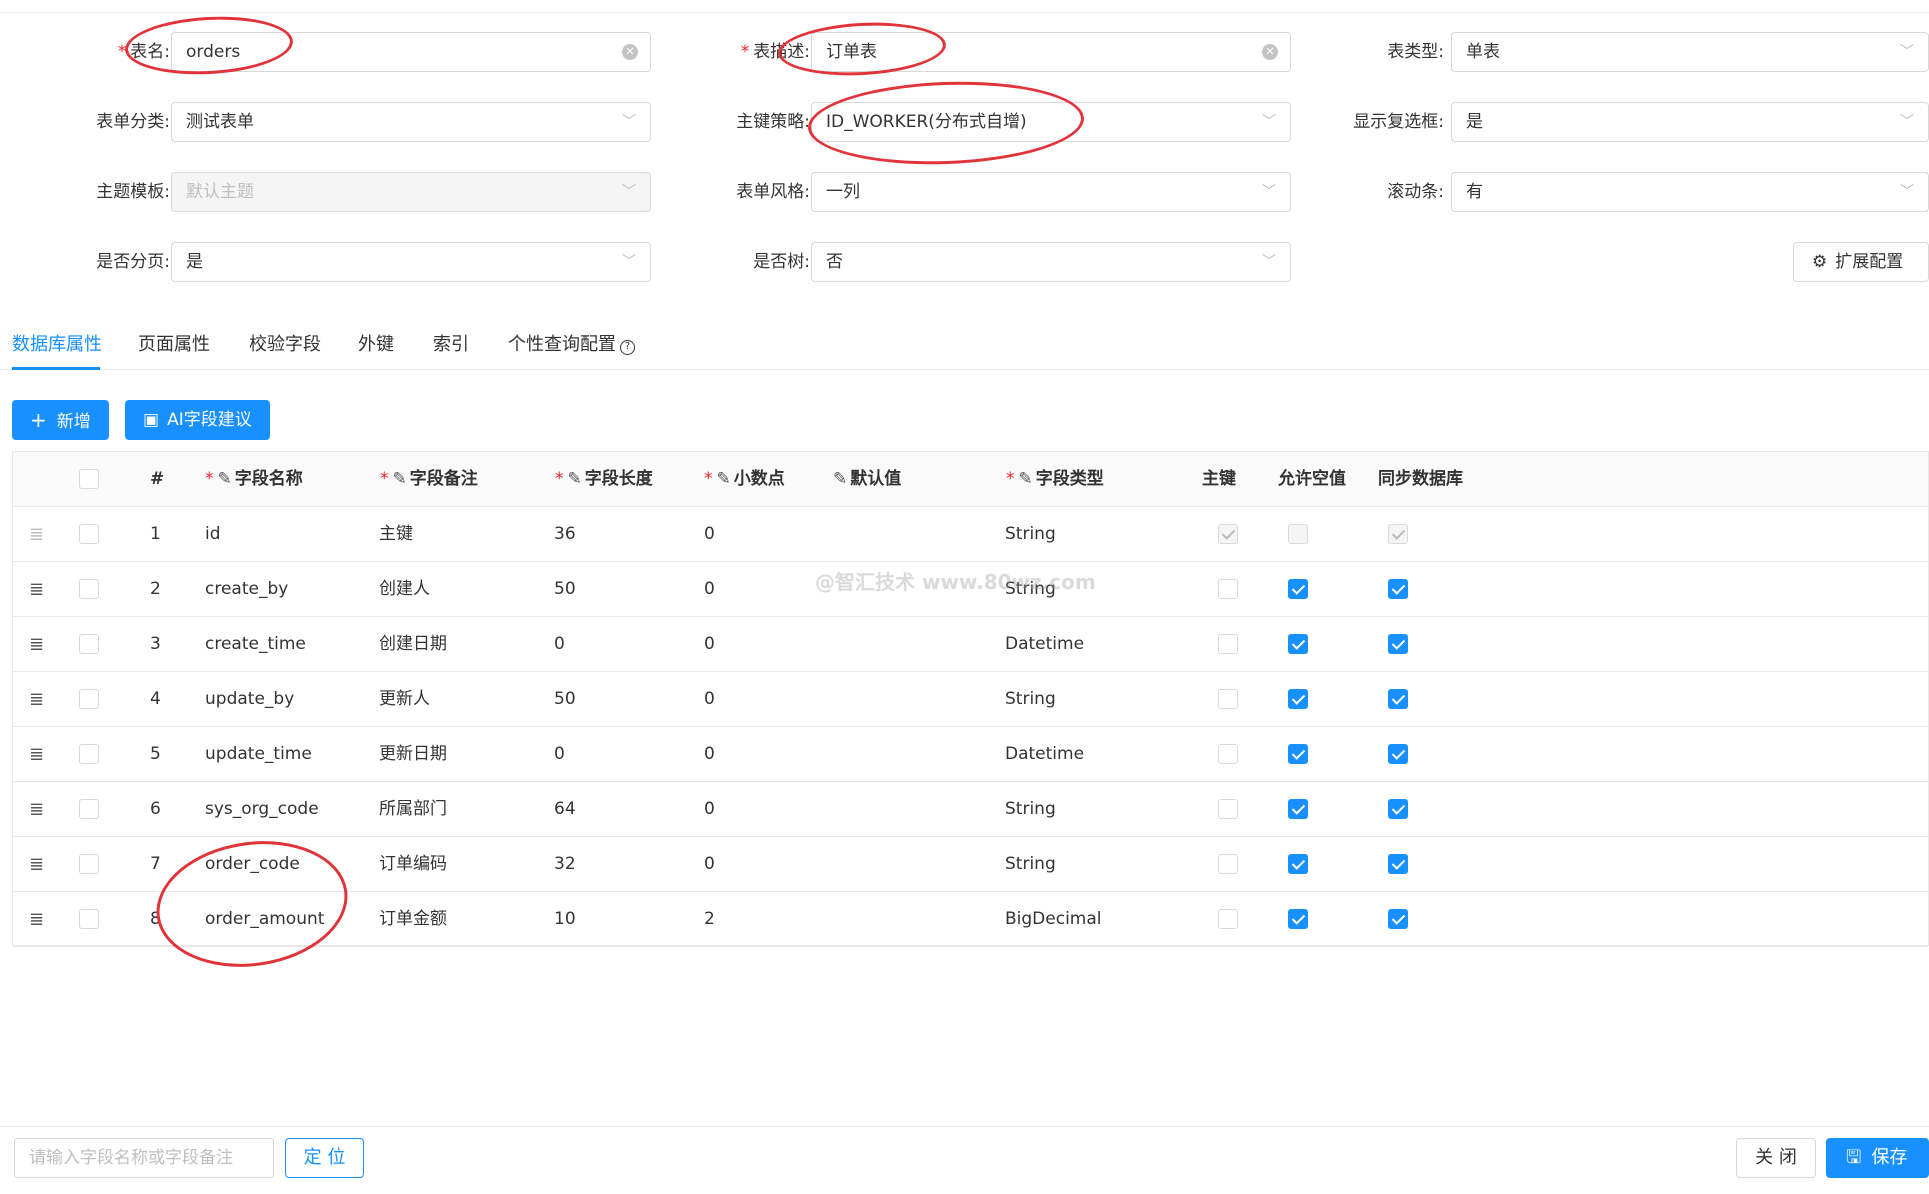  What do you see at coordinates (213, 534) in the screenshot?
I see `cell-field-name: id` at bounding box center [213, 534].